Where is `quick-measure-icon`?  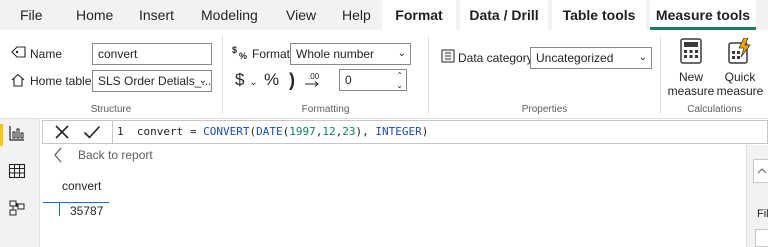
quick-measure-icon is located at coordinates (740, 52).